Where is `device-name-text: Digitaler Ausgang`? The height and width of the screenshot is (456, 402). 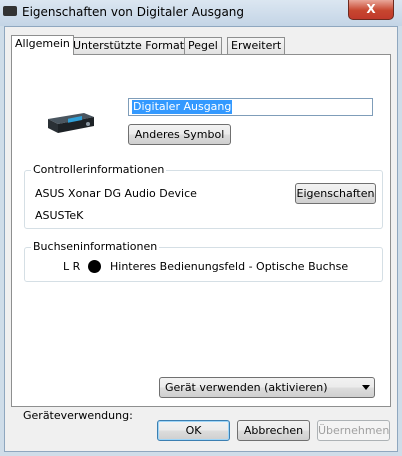 device-name-text: Digitaler Ausgang is located at coordinates (182, 107).